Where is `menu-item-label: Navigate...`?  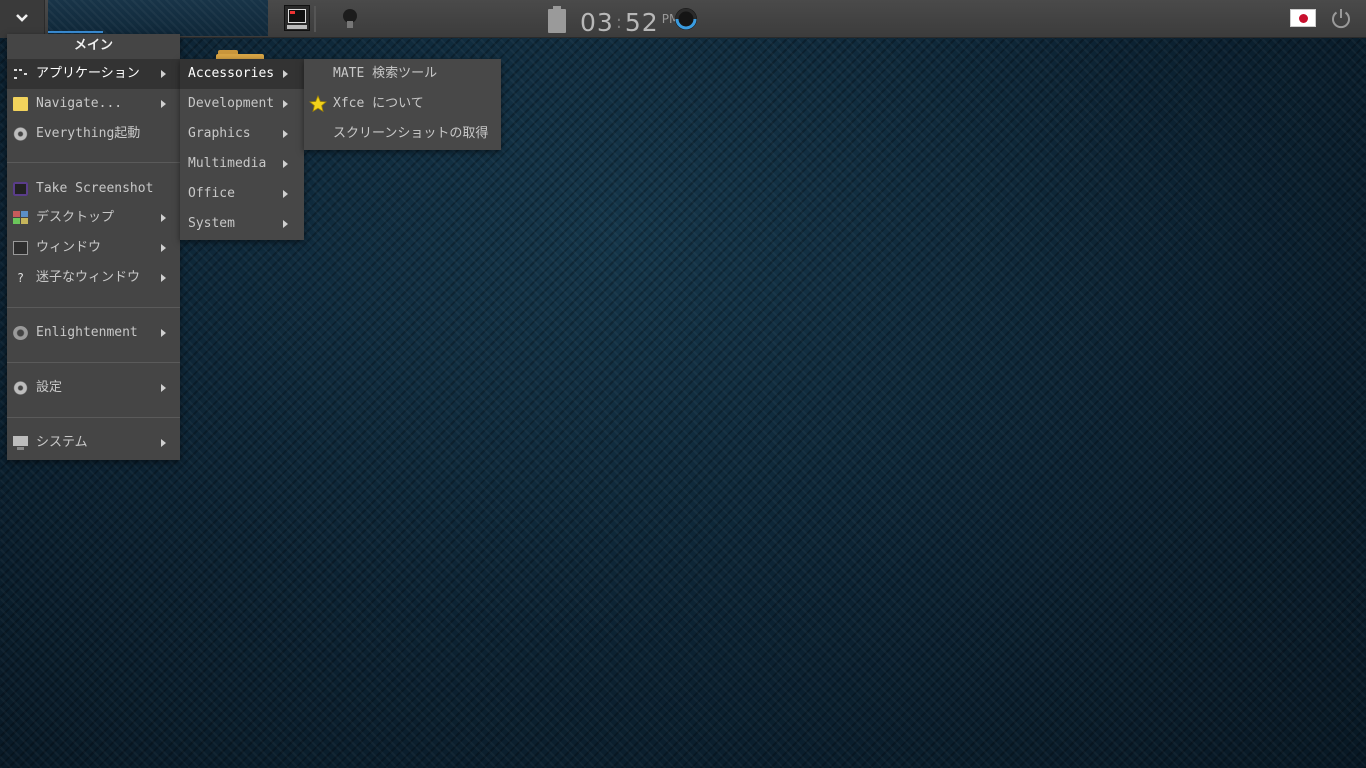 menu-item-label: Navigate... is located at coordinates (79, 103).